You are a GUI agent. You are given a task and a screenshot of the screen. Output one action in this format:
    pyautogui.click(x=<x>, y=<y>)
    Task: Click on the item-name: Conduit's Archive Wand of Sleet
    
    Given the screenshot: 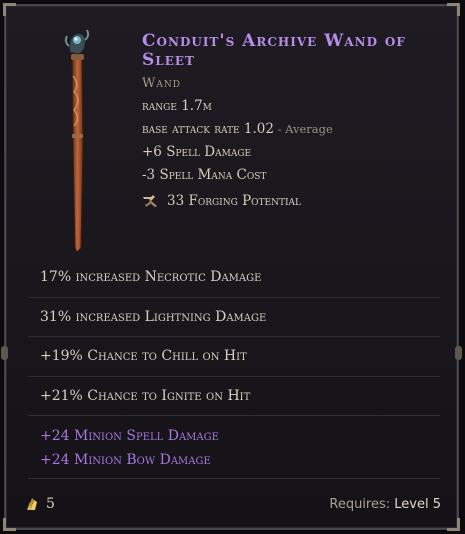 What is the action you would take?
    pyautogui.click(x=274, y=50)
    